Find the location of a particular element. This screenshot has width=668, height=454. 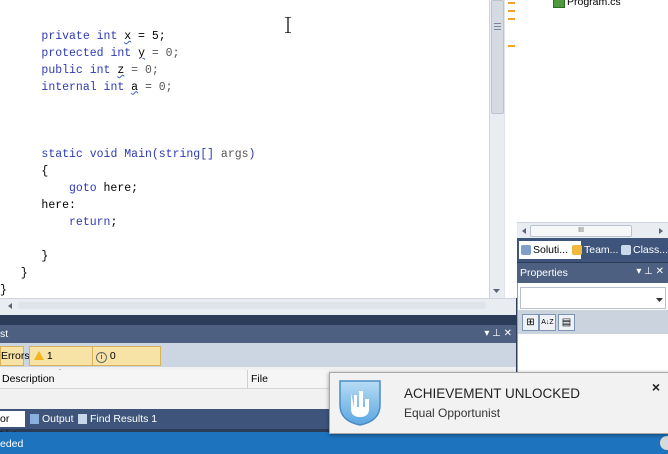

messages-filter-button: i 0 Messages is located at coordinates (126, 363).